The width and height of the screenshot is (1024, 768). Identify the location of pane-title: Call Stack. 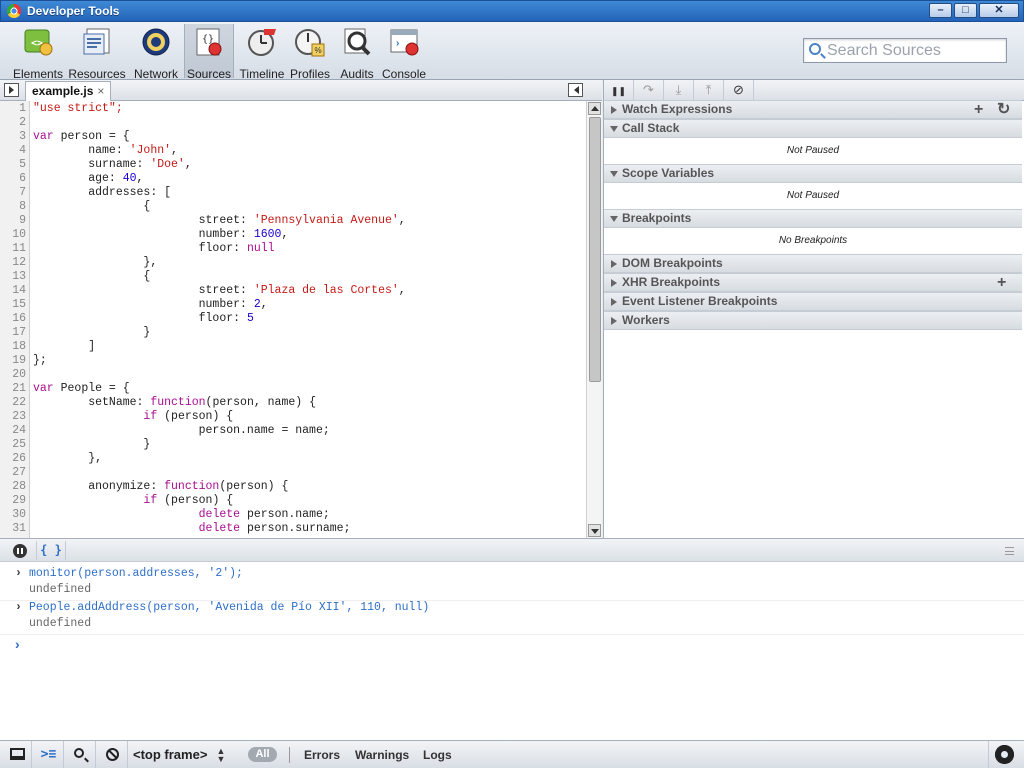
(651, 128).